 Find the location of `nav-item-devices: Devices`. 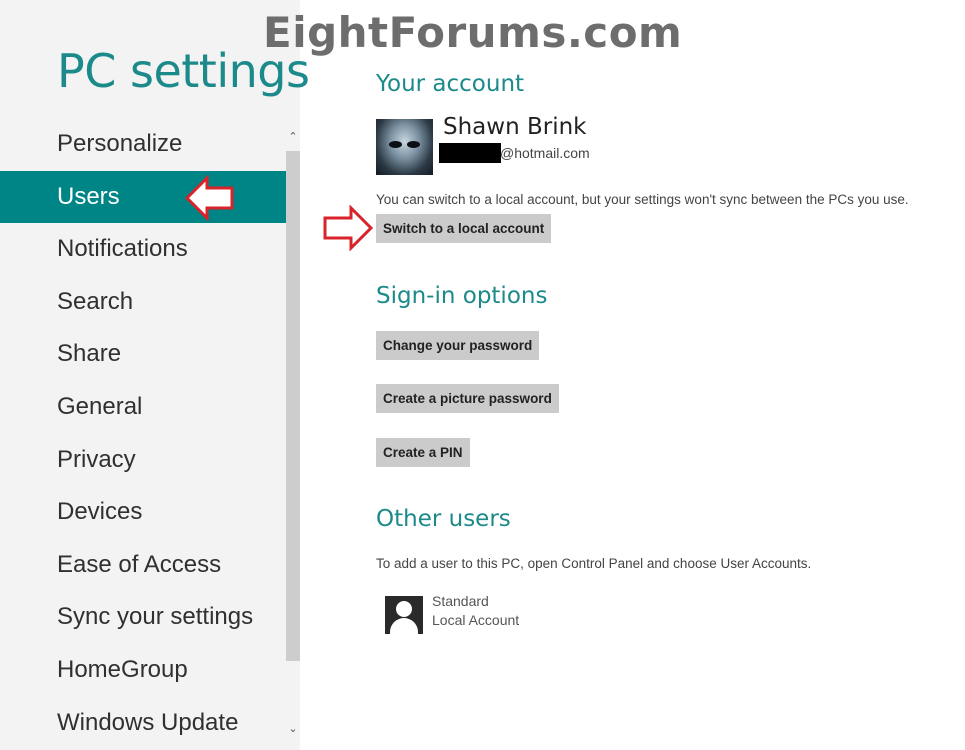

nav-item-devices: Devices is located at coordinates (143, 512).